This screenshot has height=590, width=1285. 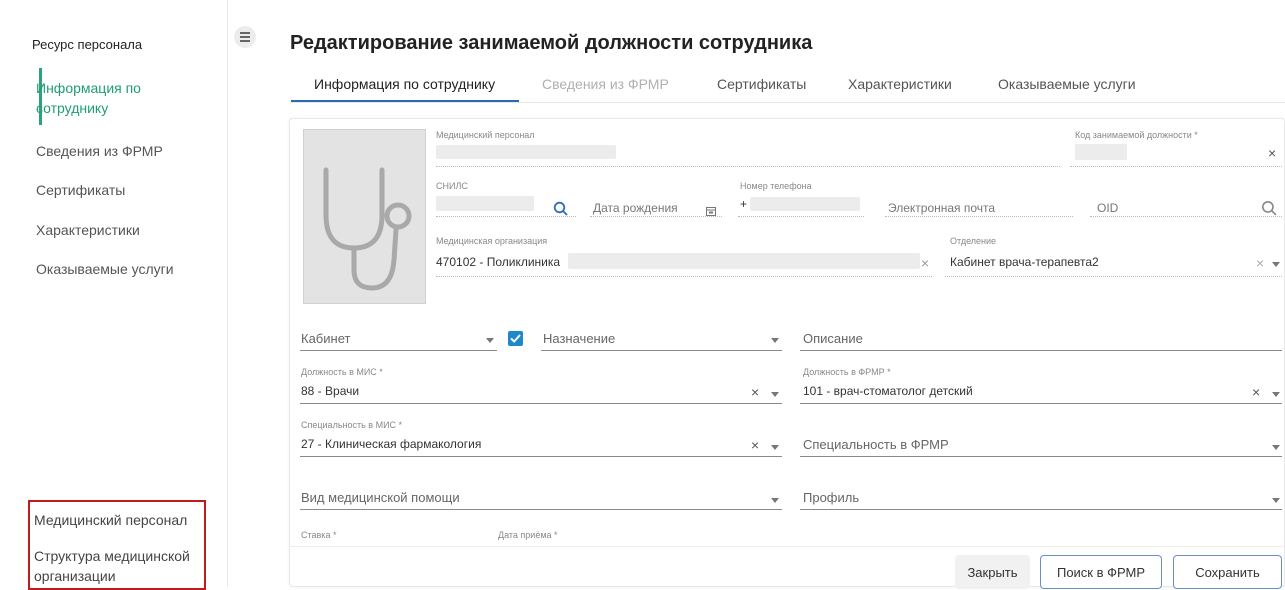 What do you see at coordinates (492, 241) in the screenshot?
I see `med-org-label: Медицинская организация` at bounding box center [492, 241].